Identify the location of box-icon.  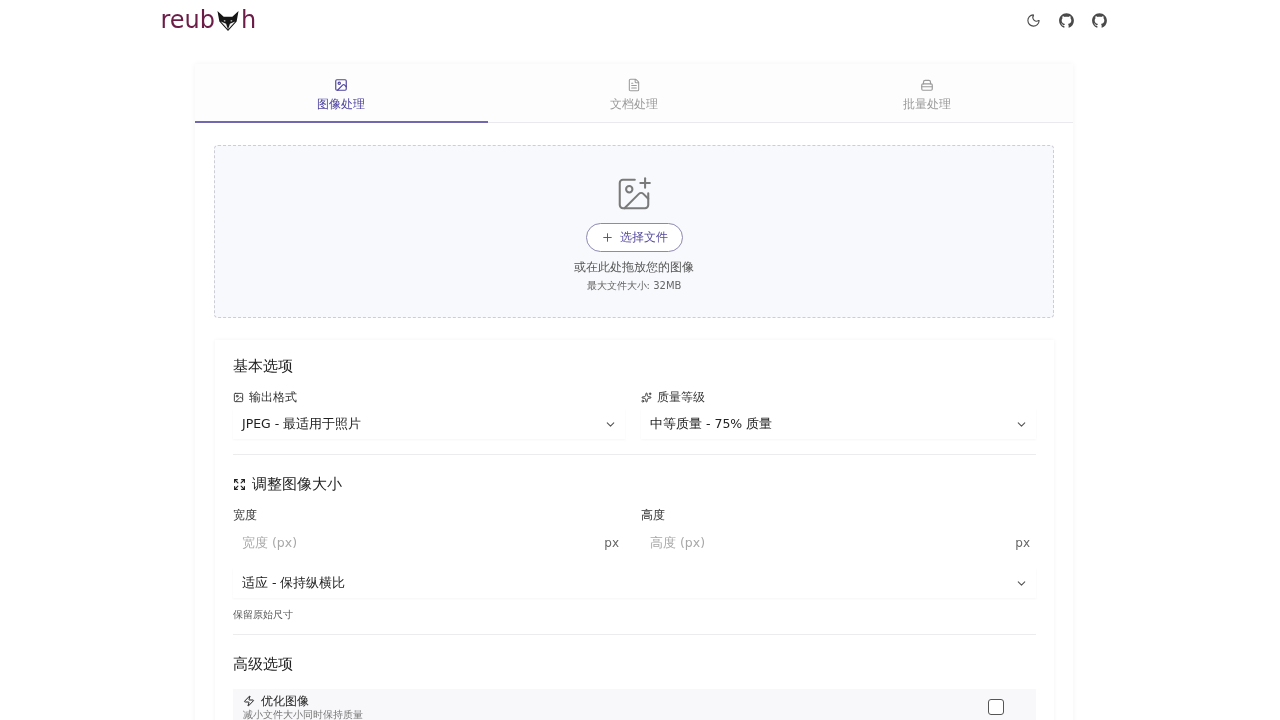
(926, 85).